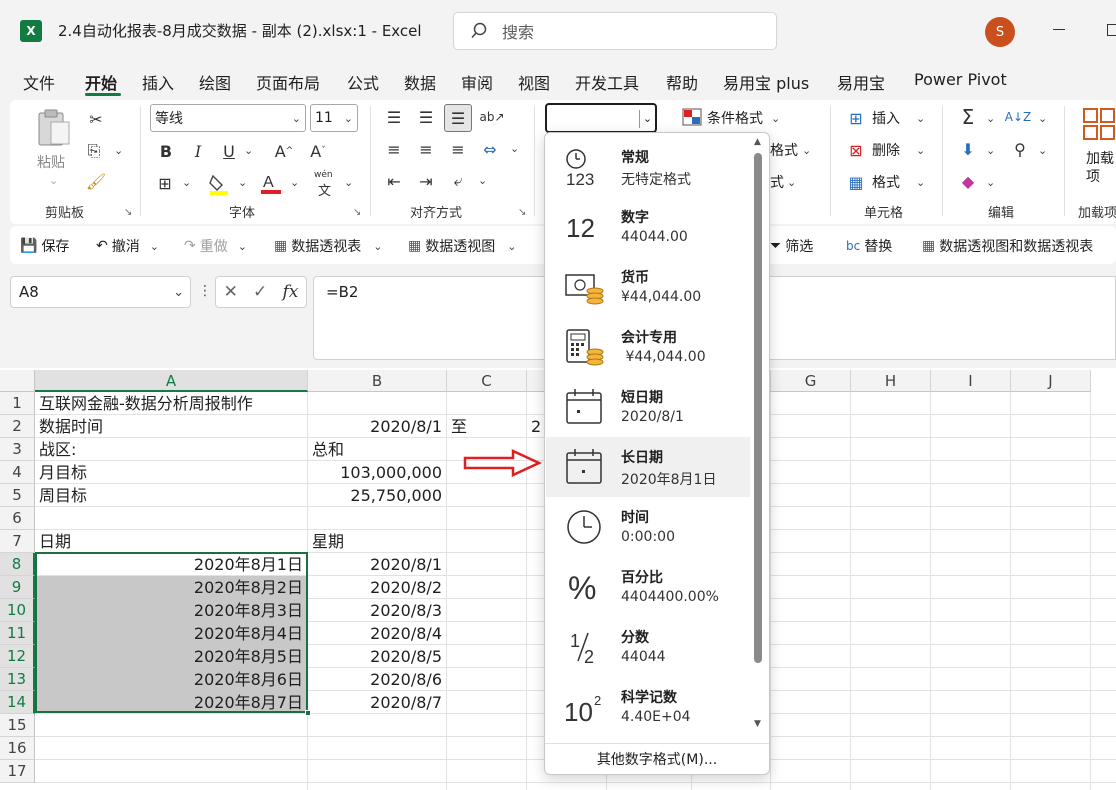  I want to click on conditional-format-button: 条件格式, so click(735, 118).